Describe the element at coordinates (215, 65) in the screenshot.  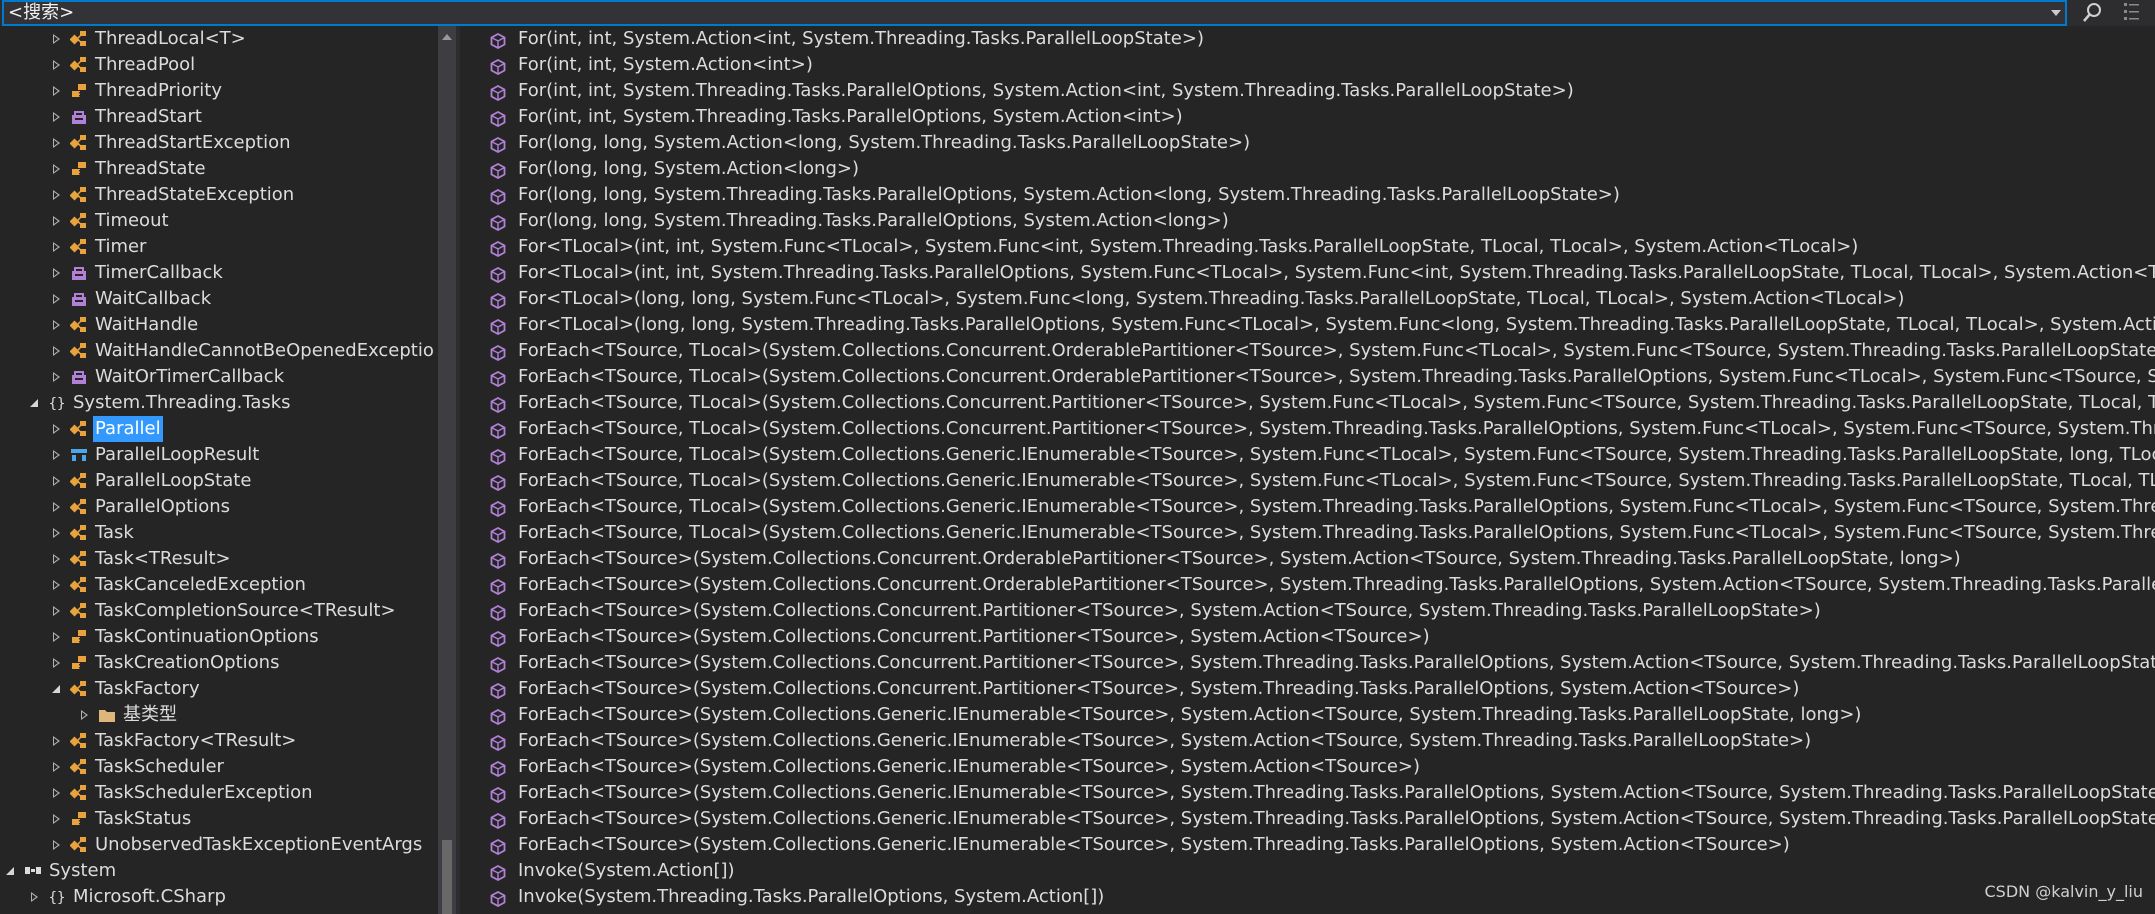
I see `tree-node-threadpool: ThreadPool` at that location.